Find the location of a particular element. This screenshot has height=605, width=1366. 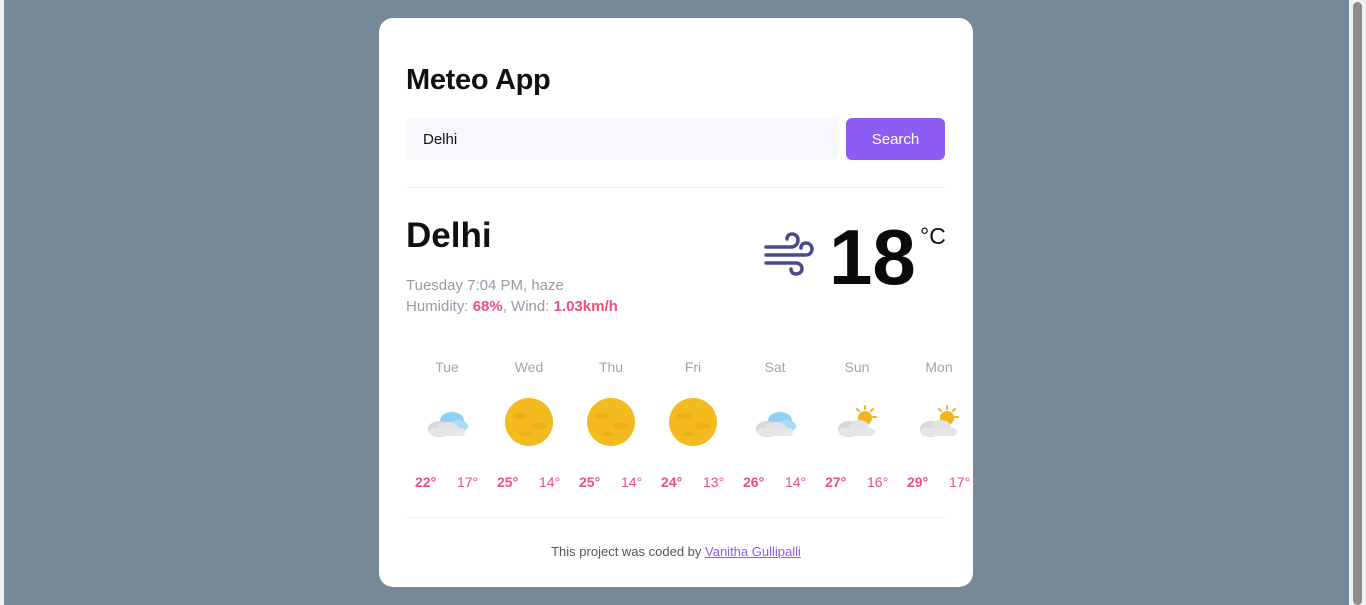

forecast-day: Tue 22° 17° is located at coordinates (447, 426).